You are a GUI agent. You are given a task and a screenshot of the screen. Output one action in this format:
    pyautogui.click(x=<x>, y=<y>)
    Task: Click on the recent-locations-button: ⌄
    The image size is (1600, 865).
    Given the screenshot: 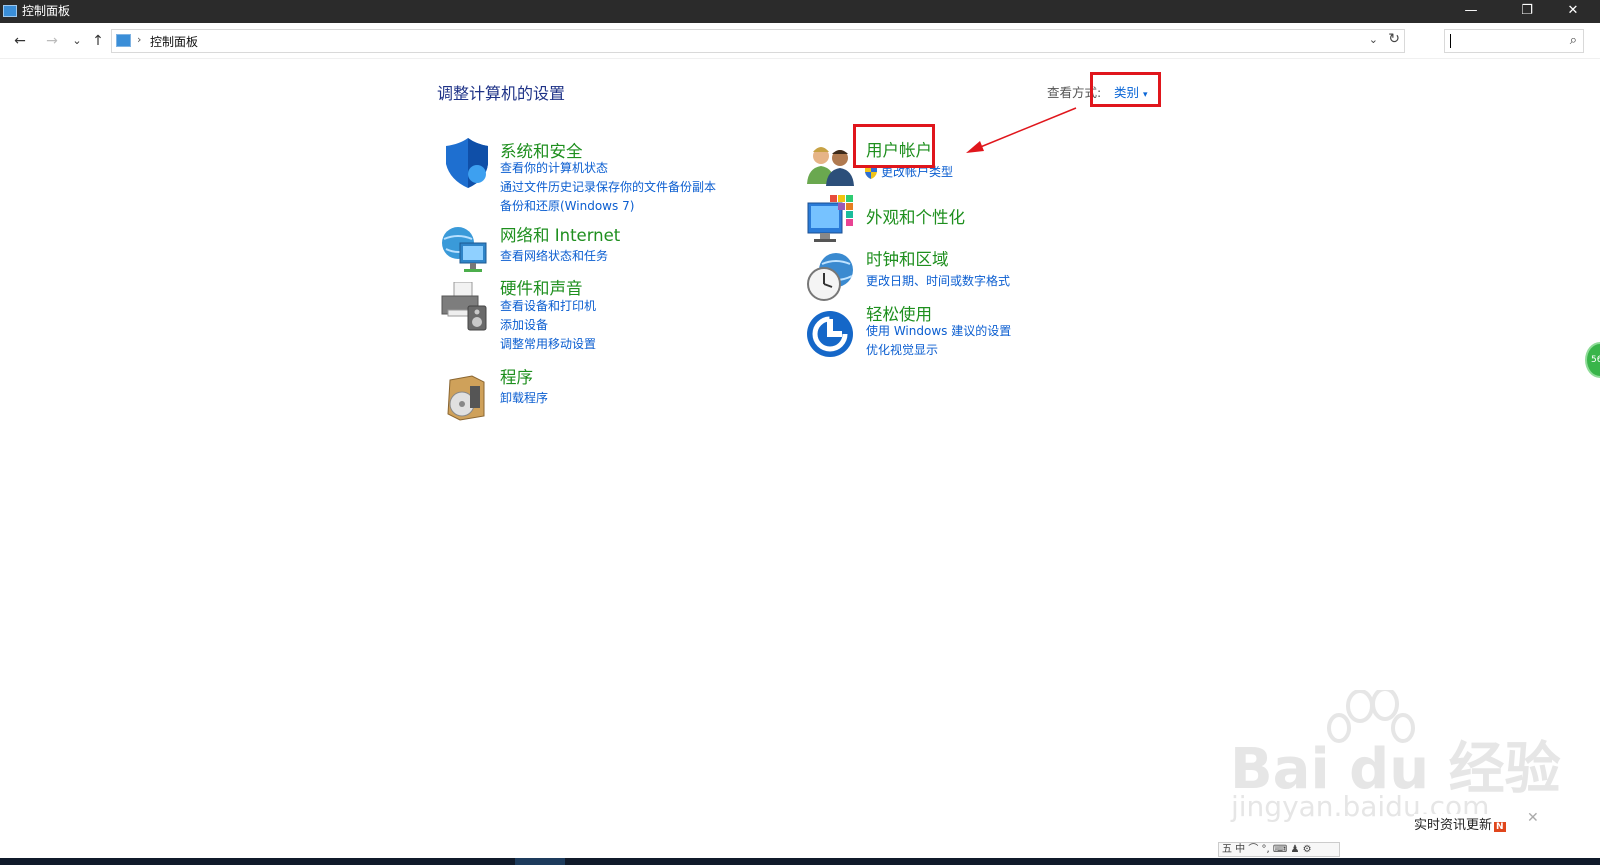 What is the action you would take?
    pyautogui.click(x=77, y=41)
    